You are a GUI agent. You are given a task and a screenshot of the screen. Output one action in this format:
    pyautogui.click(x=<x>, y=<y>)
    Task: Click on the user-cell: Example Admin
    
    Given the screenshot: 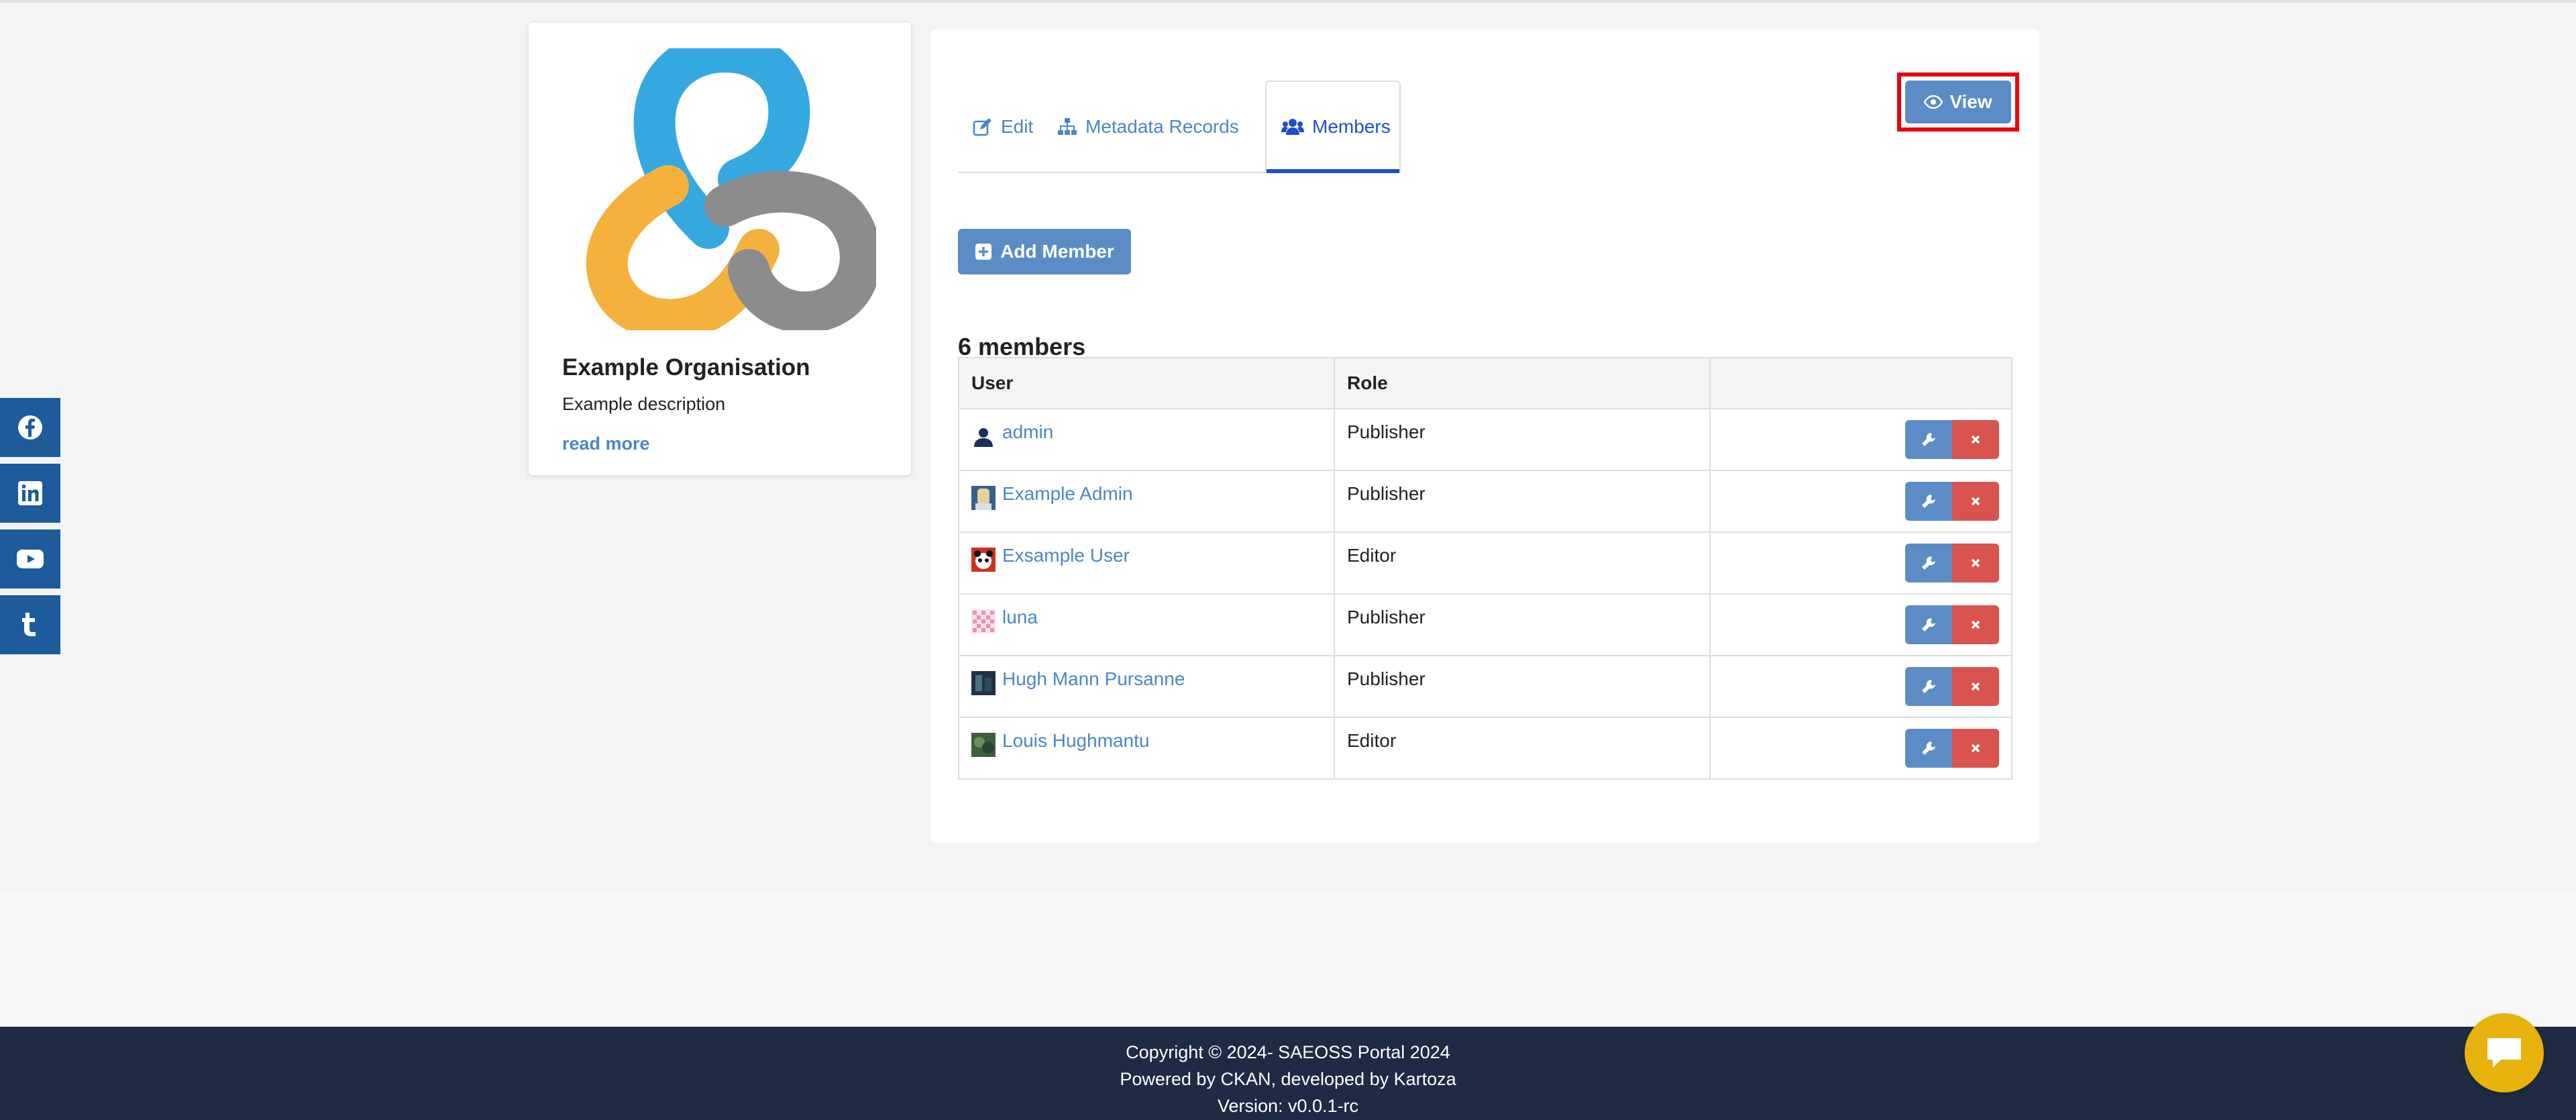 What is the action you would take?
    pyautogui.click(x=1146, y=501)
    